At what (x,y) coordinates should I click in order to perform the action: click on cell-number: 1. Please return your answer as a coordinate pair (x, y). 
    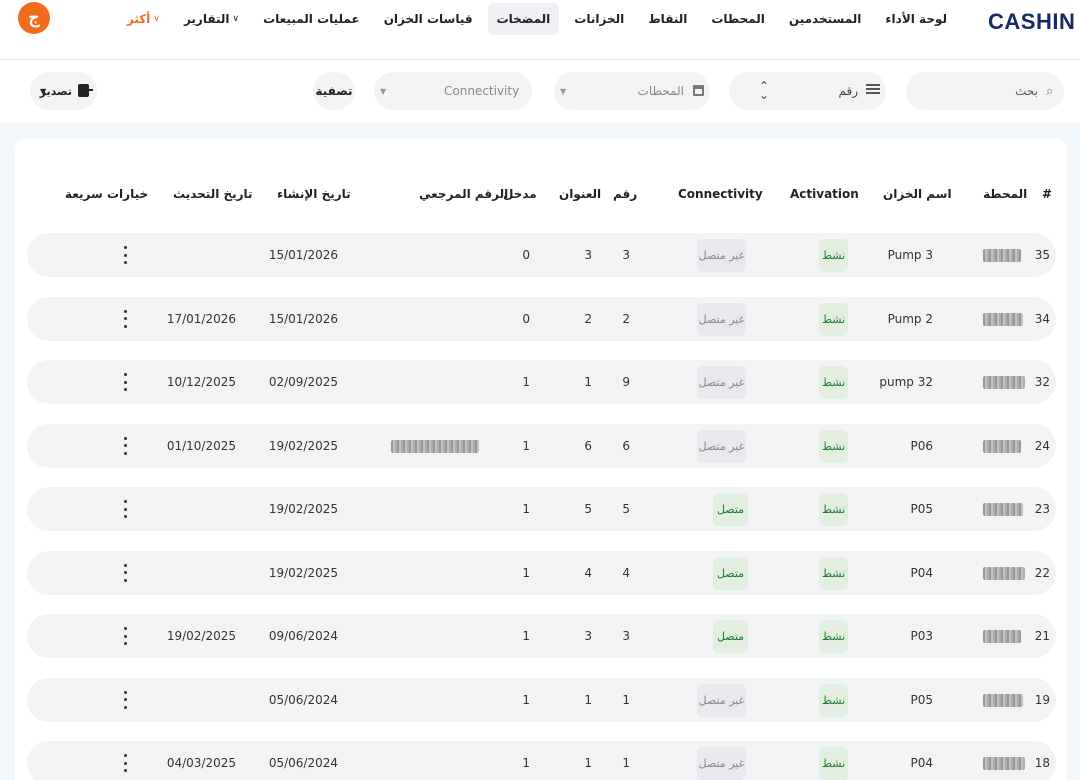
    Looking at the image, I should click on (626, 699).